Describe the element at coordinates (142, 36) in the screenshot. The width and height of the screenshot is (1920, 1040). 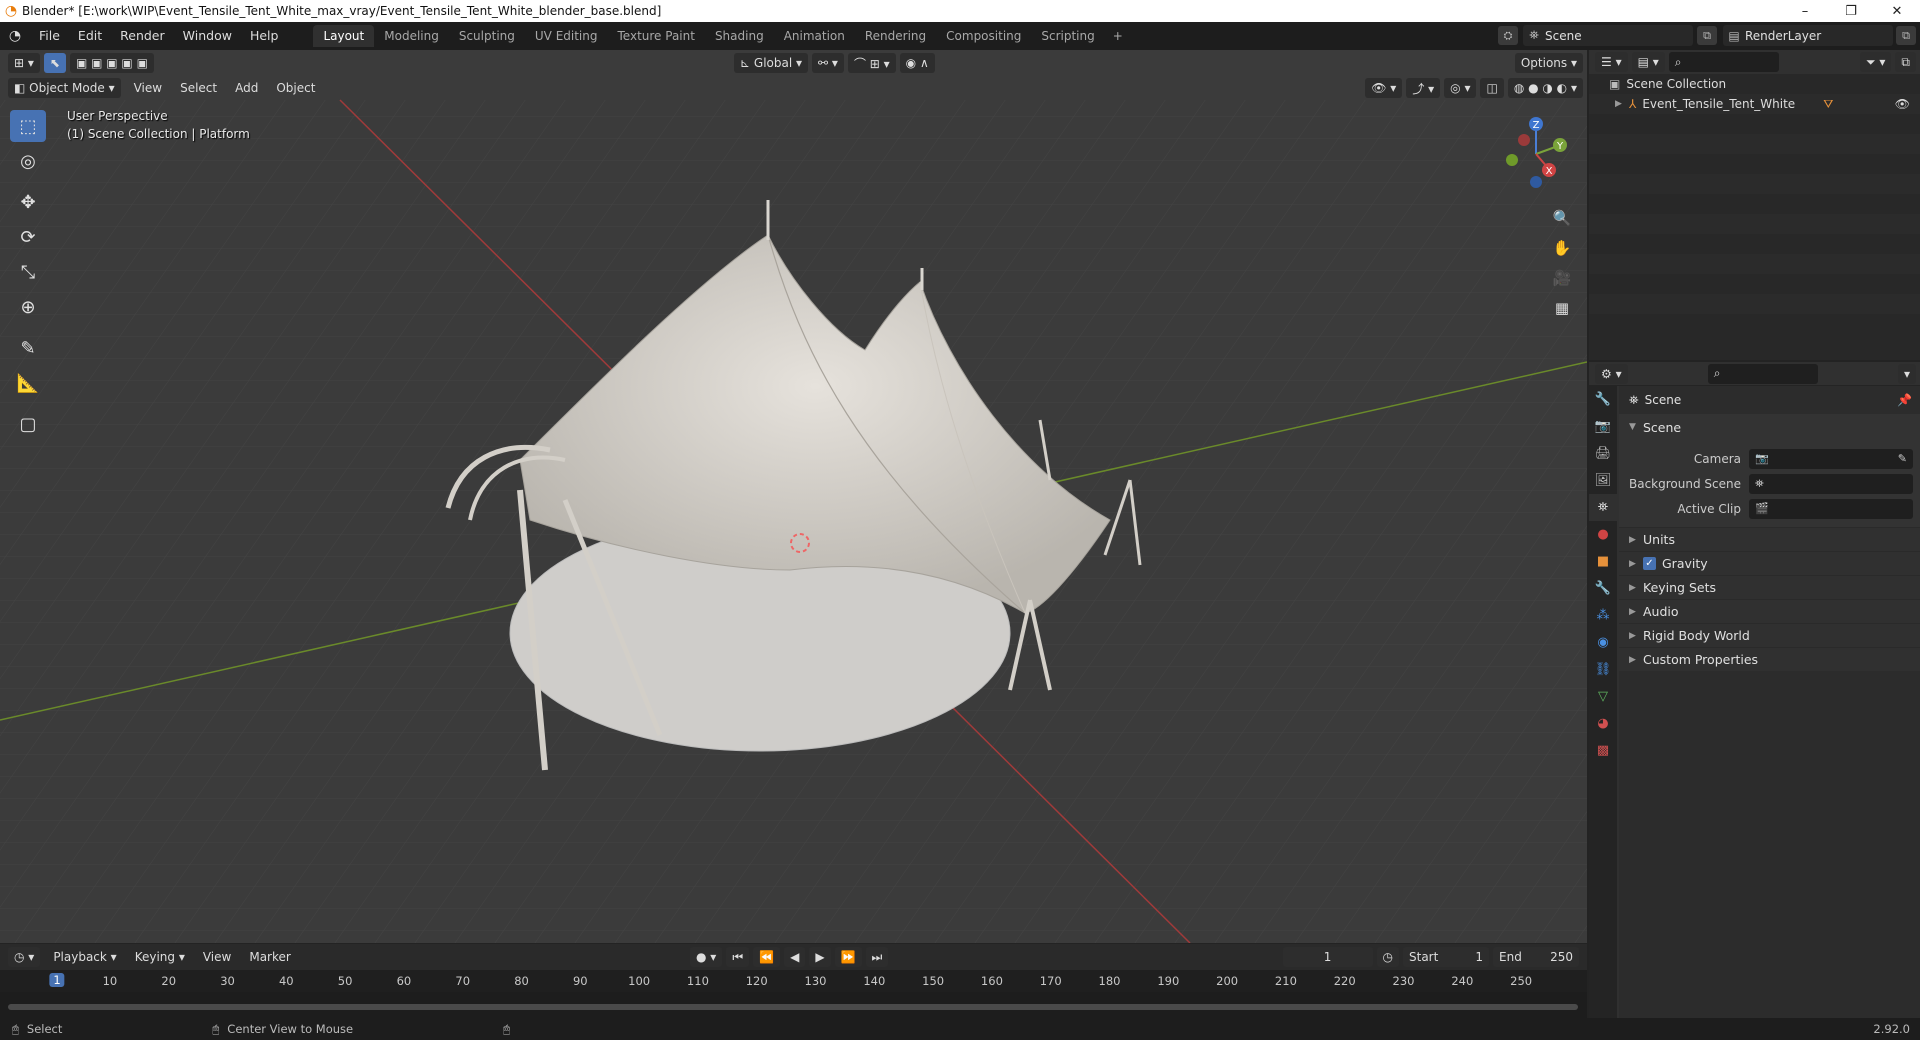
I see `menu-render: Render` at that location.